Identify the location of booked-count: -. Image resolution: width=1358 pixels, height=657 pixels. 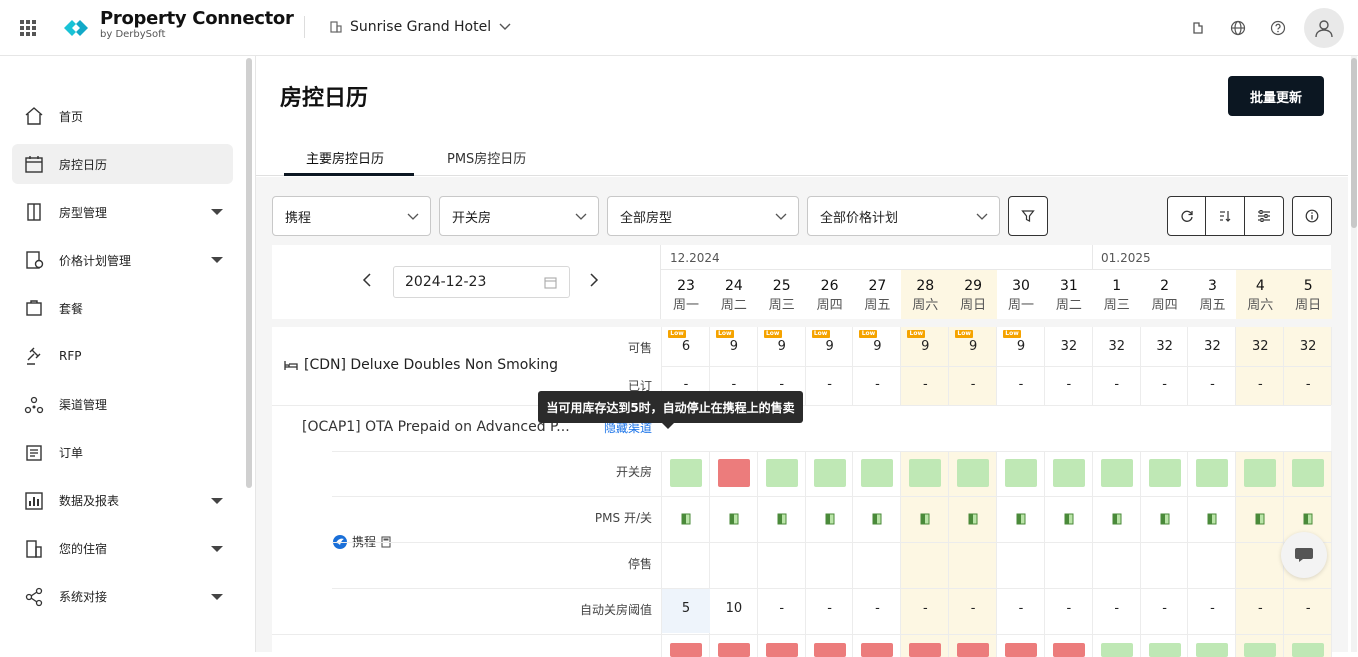
(782, 384).